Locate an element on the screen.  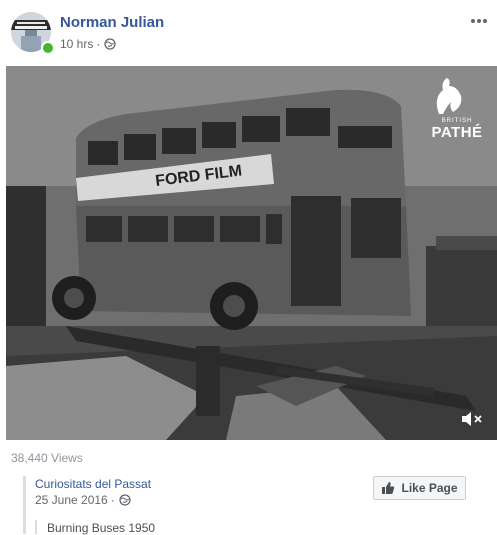
caption-quote-bar is located at coordinates (36, 527).